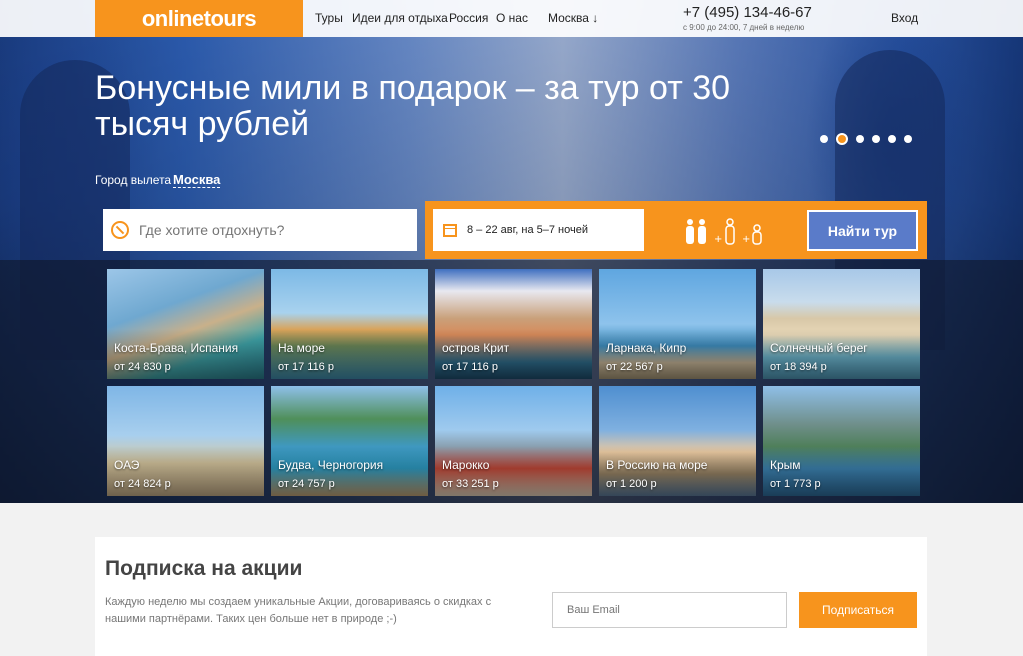  What do you see at coordinates (841, 441) in the screenshot?
I see `destination-tile: Крым от 1 773 р` at bounding box center [841, 441].